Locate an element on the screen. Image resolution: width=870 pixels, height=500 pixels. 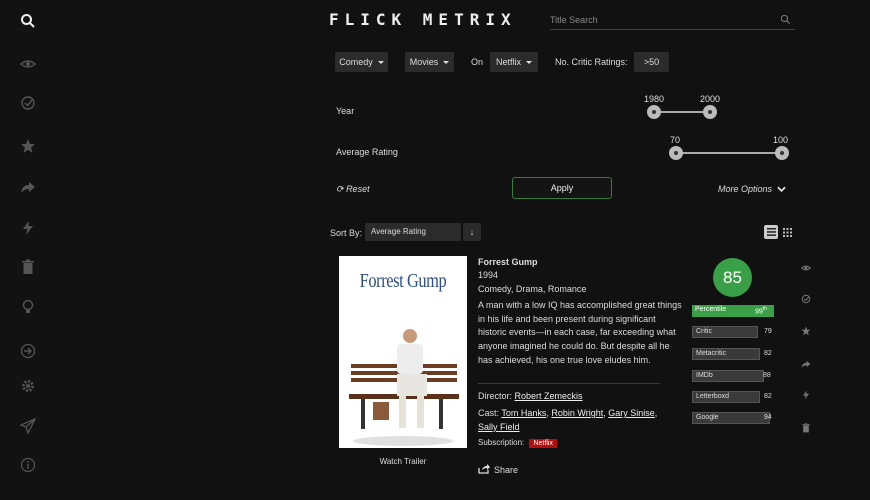
genre-dropdown: Comedy is located at coordinates (361, 62).